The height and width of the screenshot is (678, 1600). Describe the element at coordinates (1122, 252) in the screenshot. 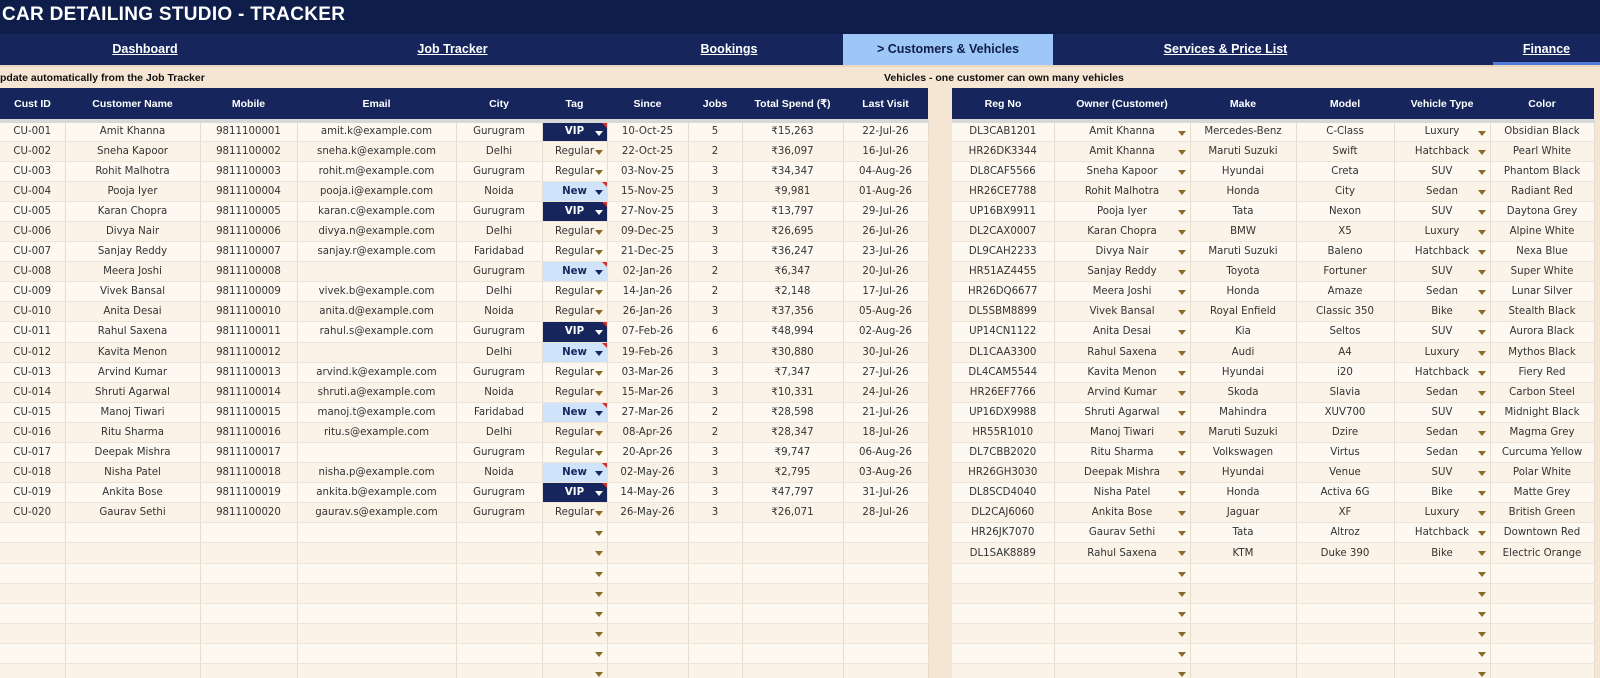

I see `vehicles-cell-owner-customer: Divya Nair` at that location.